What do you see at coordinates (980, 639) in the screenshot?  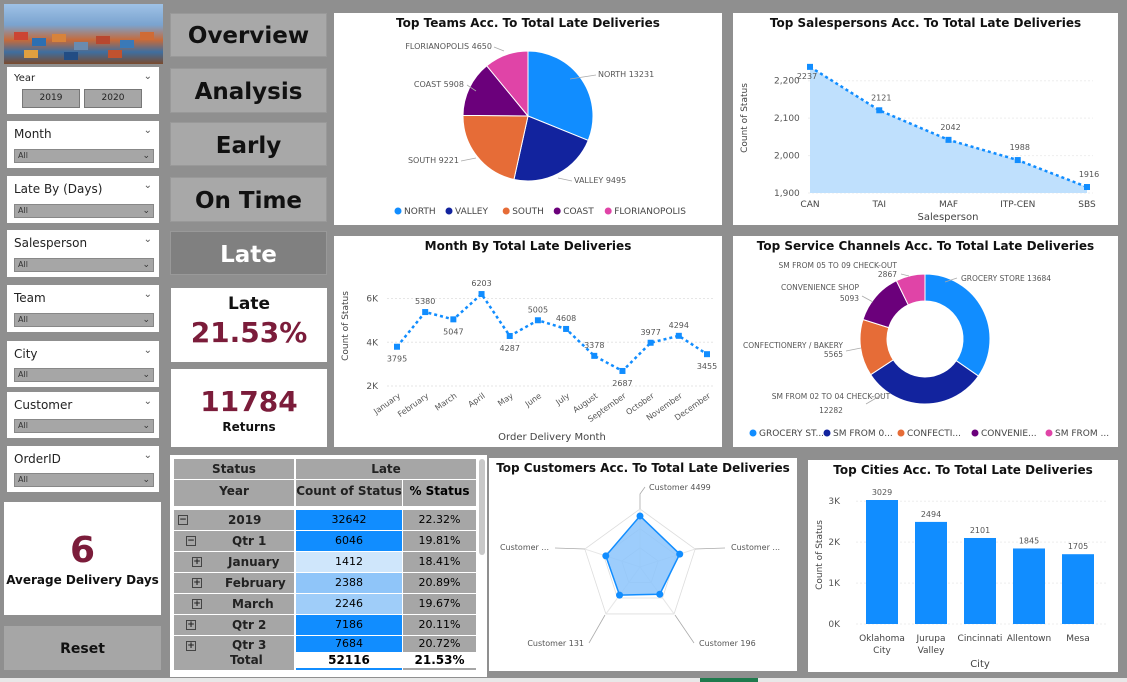 I see `x-tick-label: Cincinnati` at bounding box center [980, 639].